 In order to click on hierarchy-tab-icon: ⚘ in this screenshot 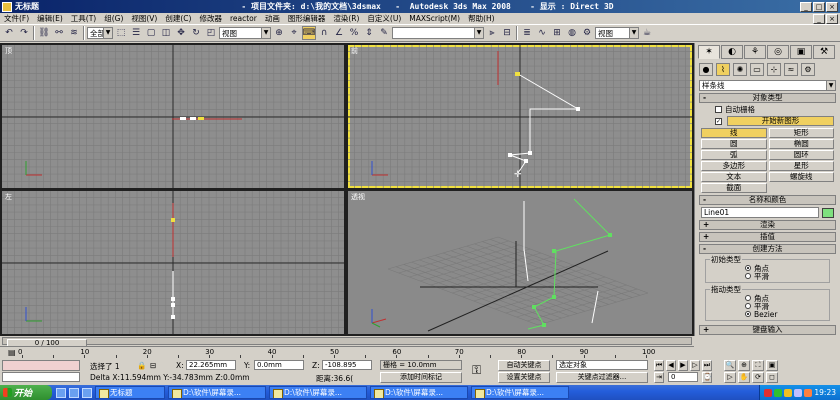, I will do `click(755, 52)`.